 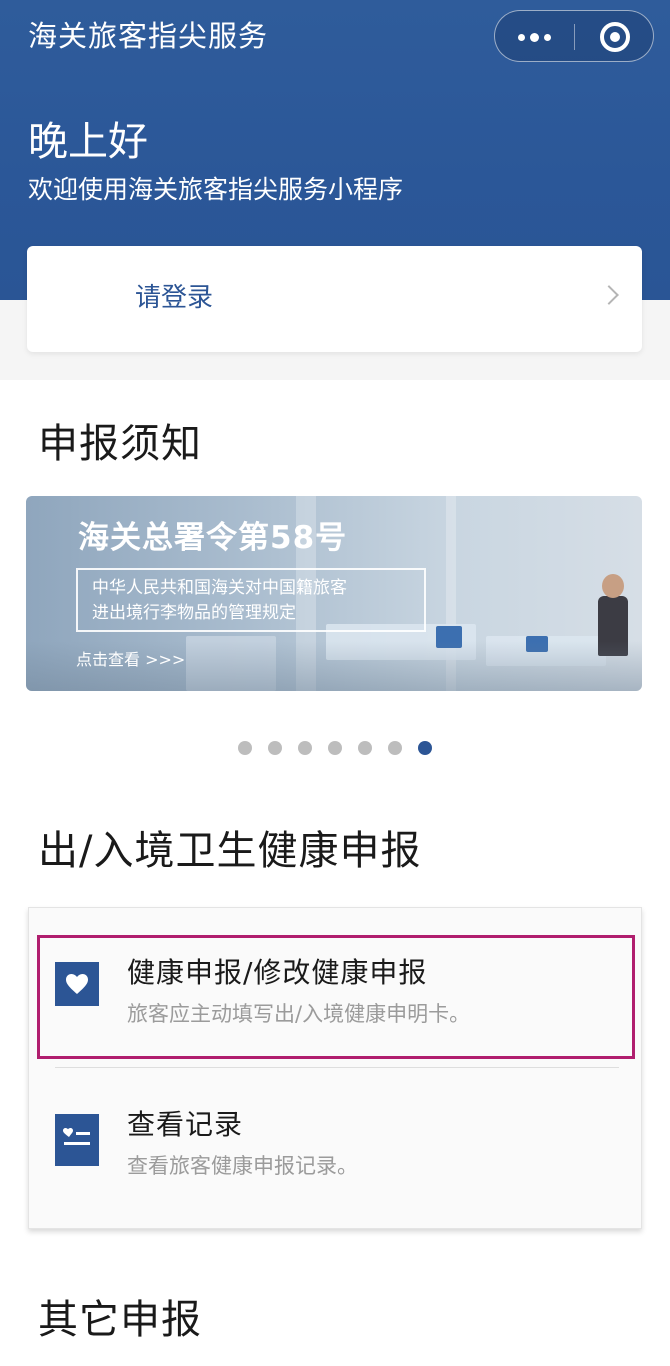 What do you see at coordinates (336, 993) in the screenshot?
I see `health-declare-item: 健康申报/修改健康申报 旅客应主动填写出/入境健康申明卡。` at bounding box center [336, 993].